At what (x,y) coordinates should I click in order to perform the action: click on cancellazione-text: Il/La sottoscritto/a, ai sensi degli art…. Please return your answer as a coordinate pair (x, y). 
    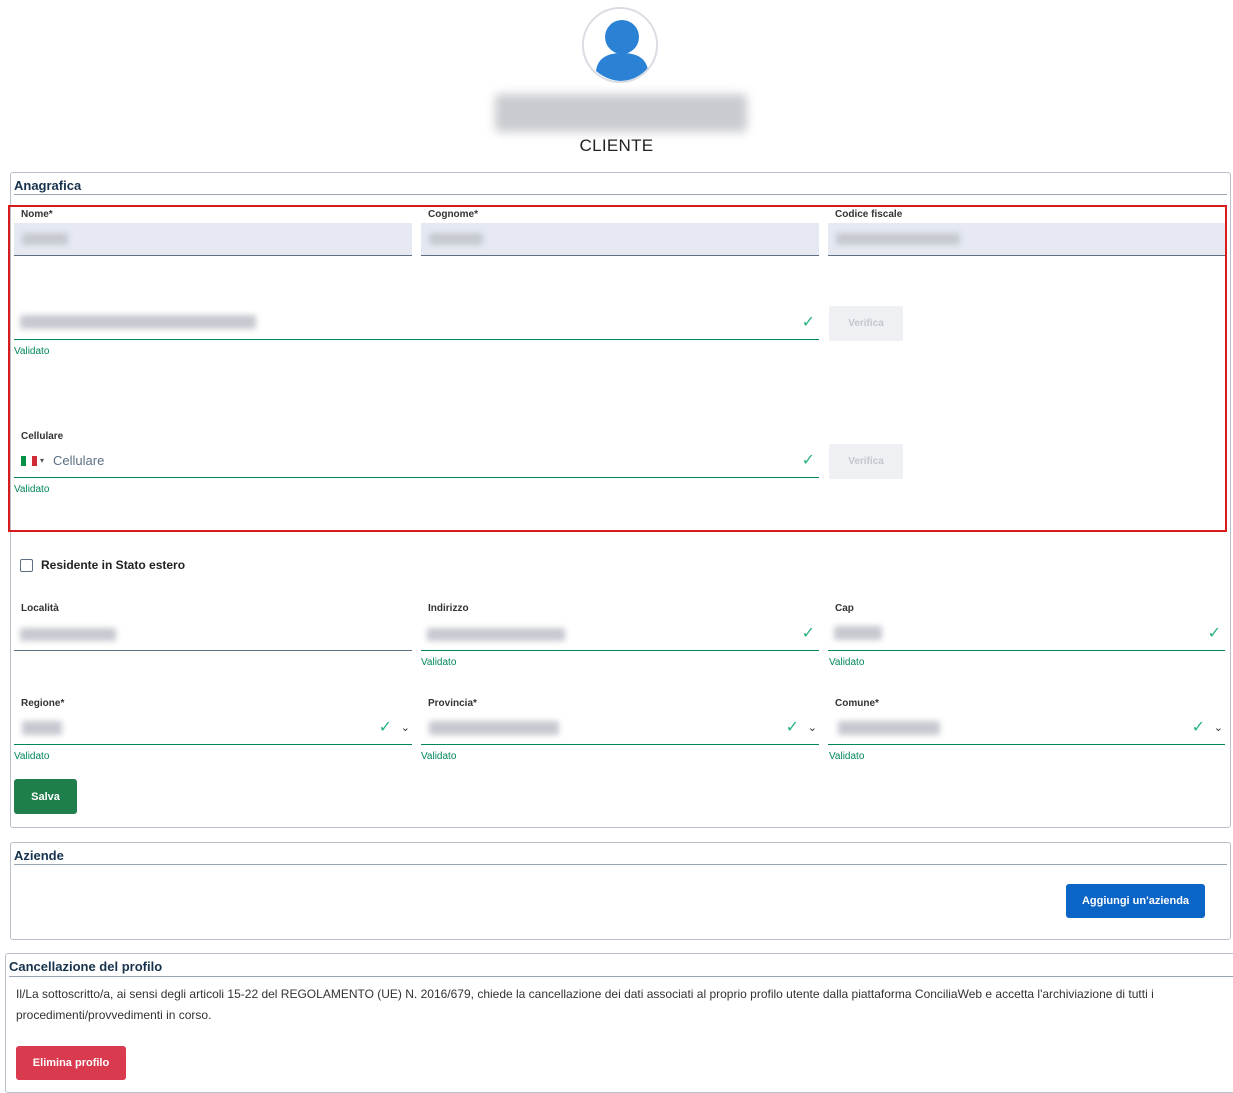
    Looking at the image, I should click on (585, 1004).